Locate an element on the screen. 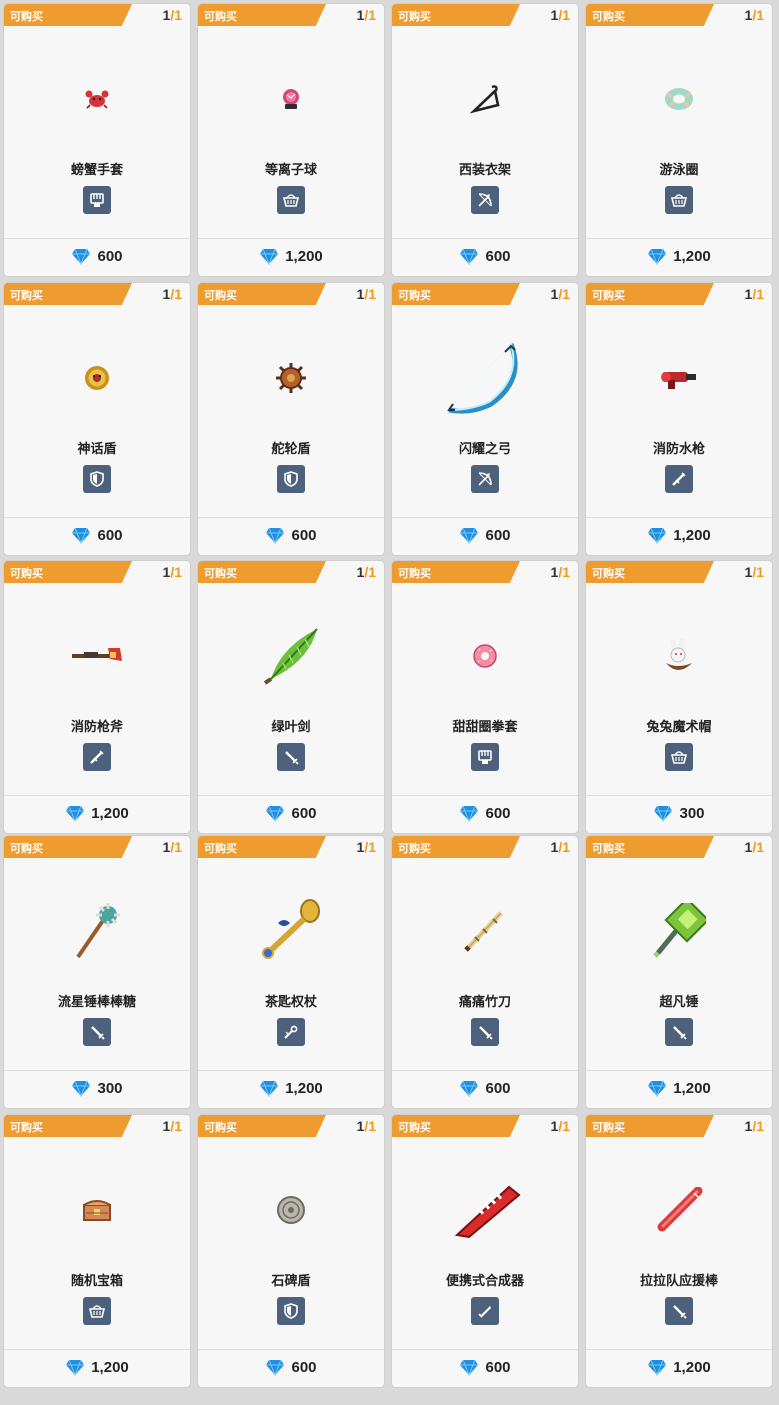 The width and height of the screenshot is (779, 1405). item-name: 便携式合成器 is located at coordinates (484, 1280).